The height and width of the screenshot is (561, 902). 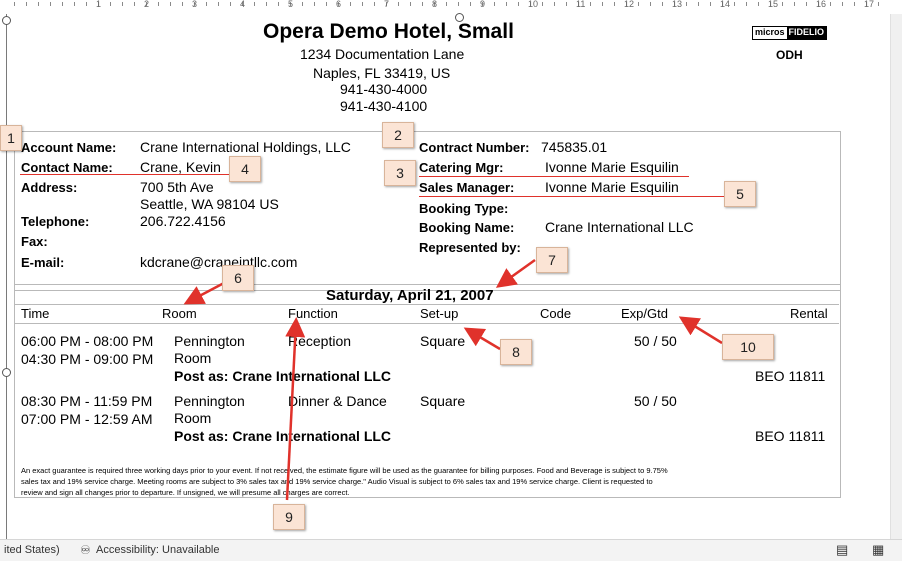 What do you see at coordinates (556, 313) in the screenshot?
I see `col-code-header: Code` at bounding box center [556, 313].